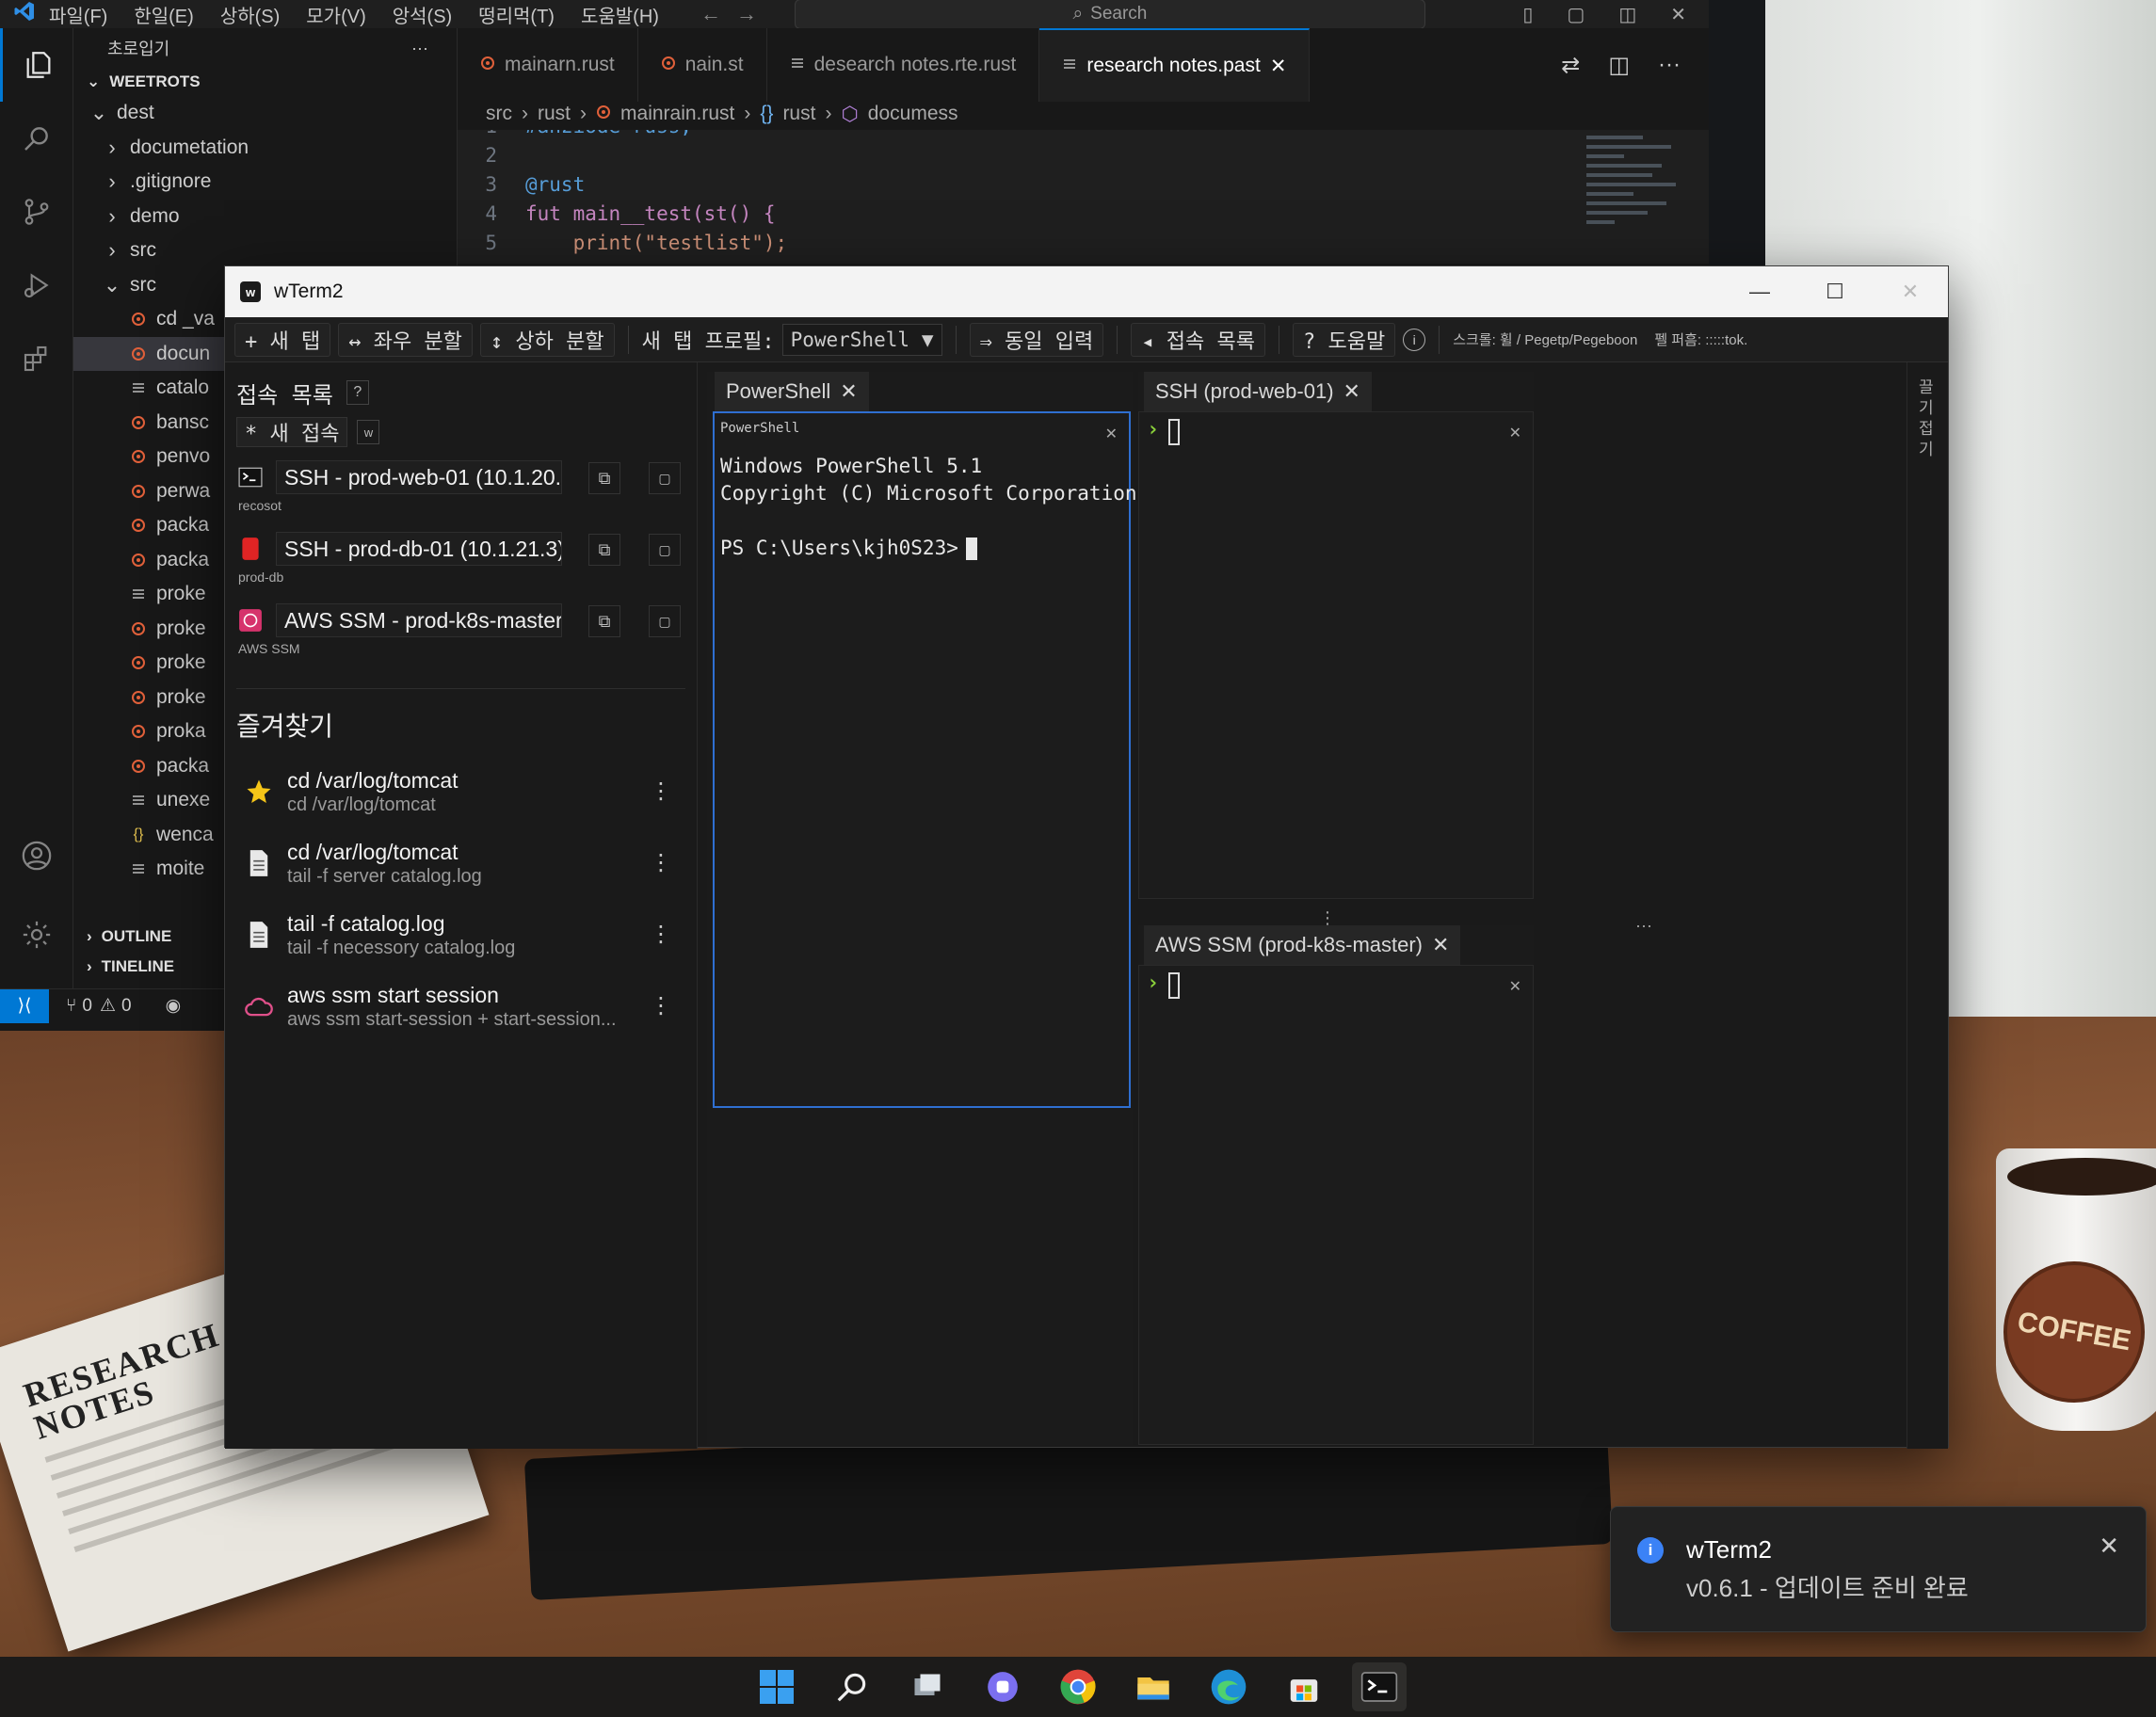 This screenshot has height=1717, width=2156. What do you see at coordinates (620, 14) in the screenshot?
I see `menu-item: 도움발(H)` at bounding box center [620, 14].